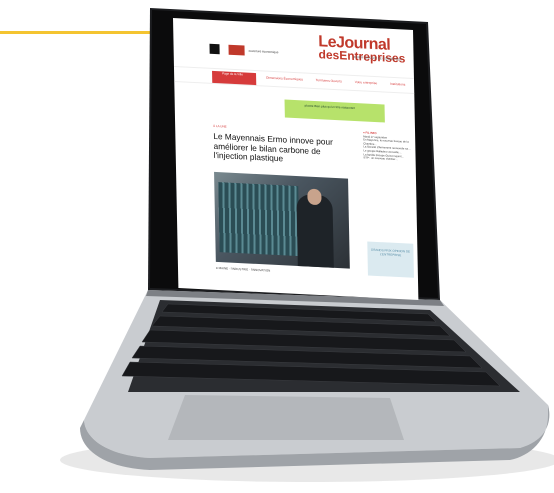 This screenshot has width=554, height=493. What do you see at coordinates (315, 231) in the screenshot?
I see `photo-person` at bounding box center [315, 231].